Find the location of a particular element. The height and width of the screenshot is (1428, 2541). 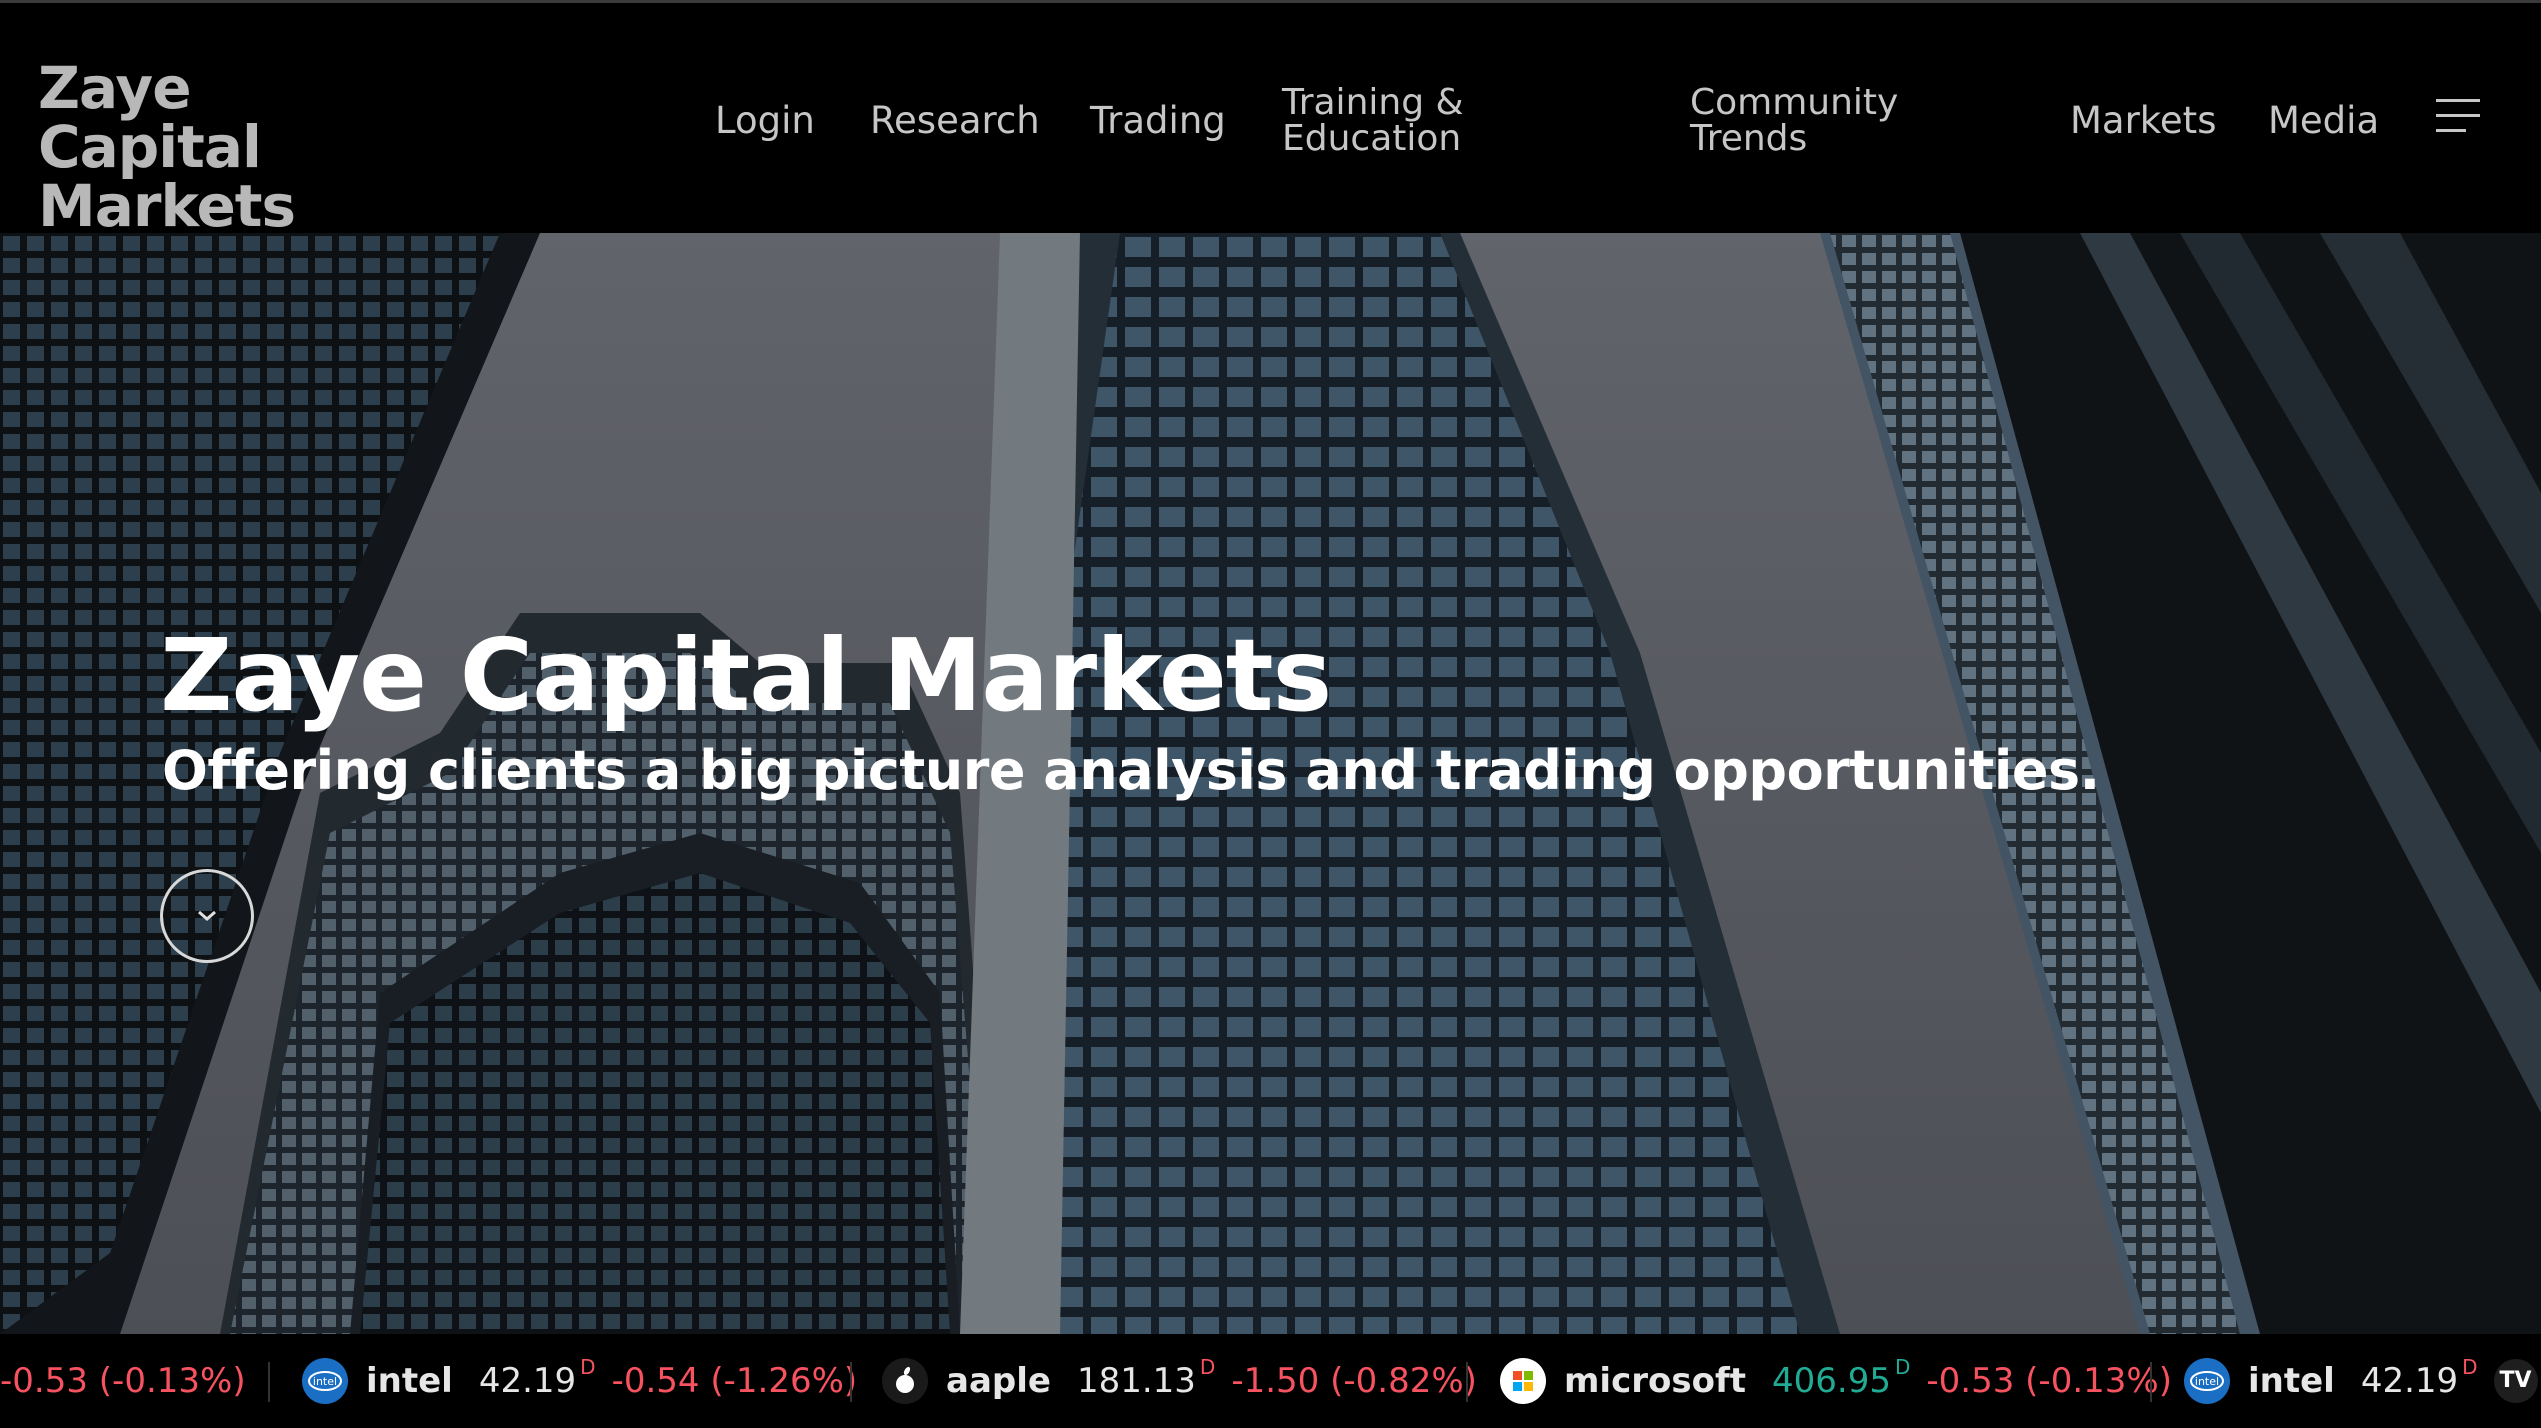

nav-training-education: Training & Education is located at coordinates (1402, 121).